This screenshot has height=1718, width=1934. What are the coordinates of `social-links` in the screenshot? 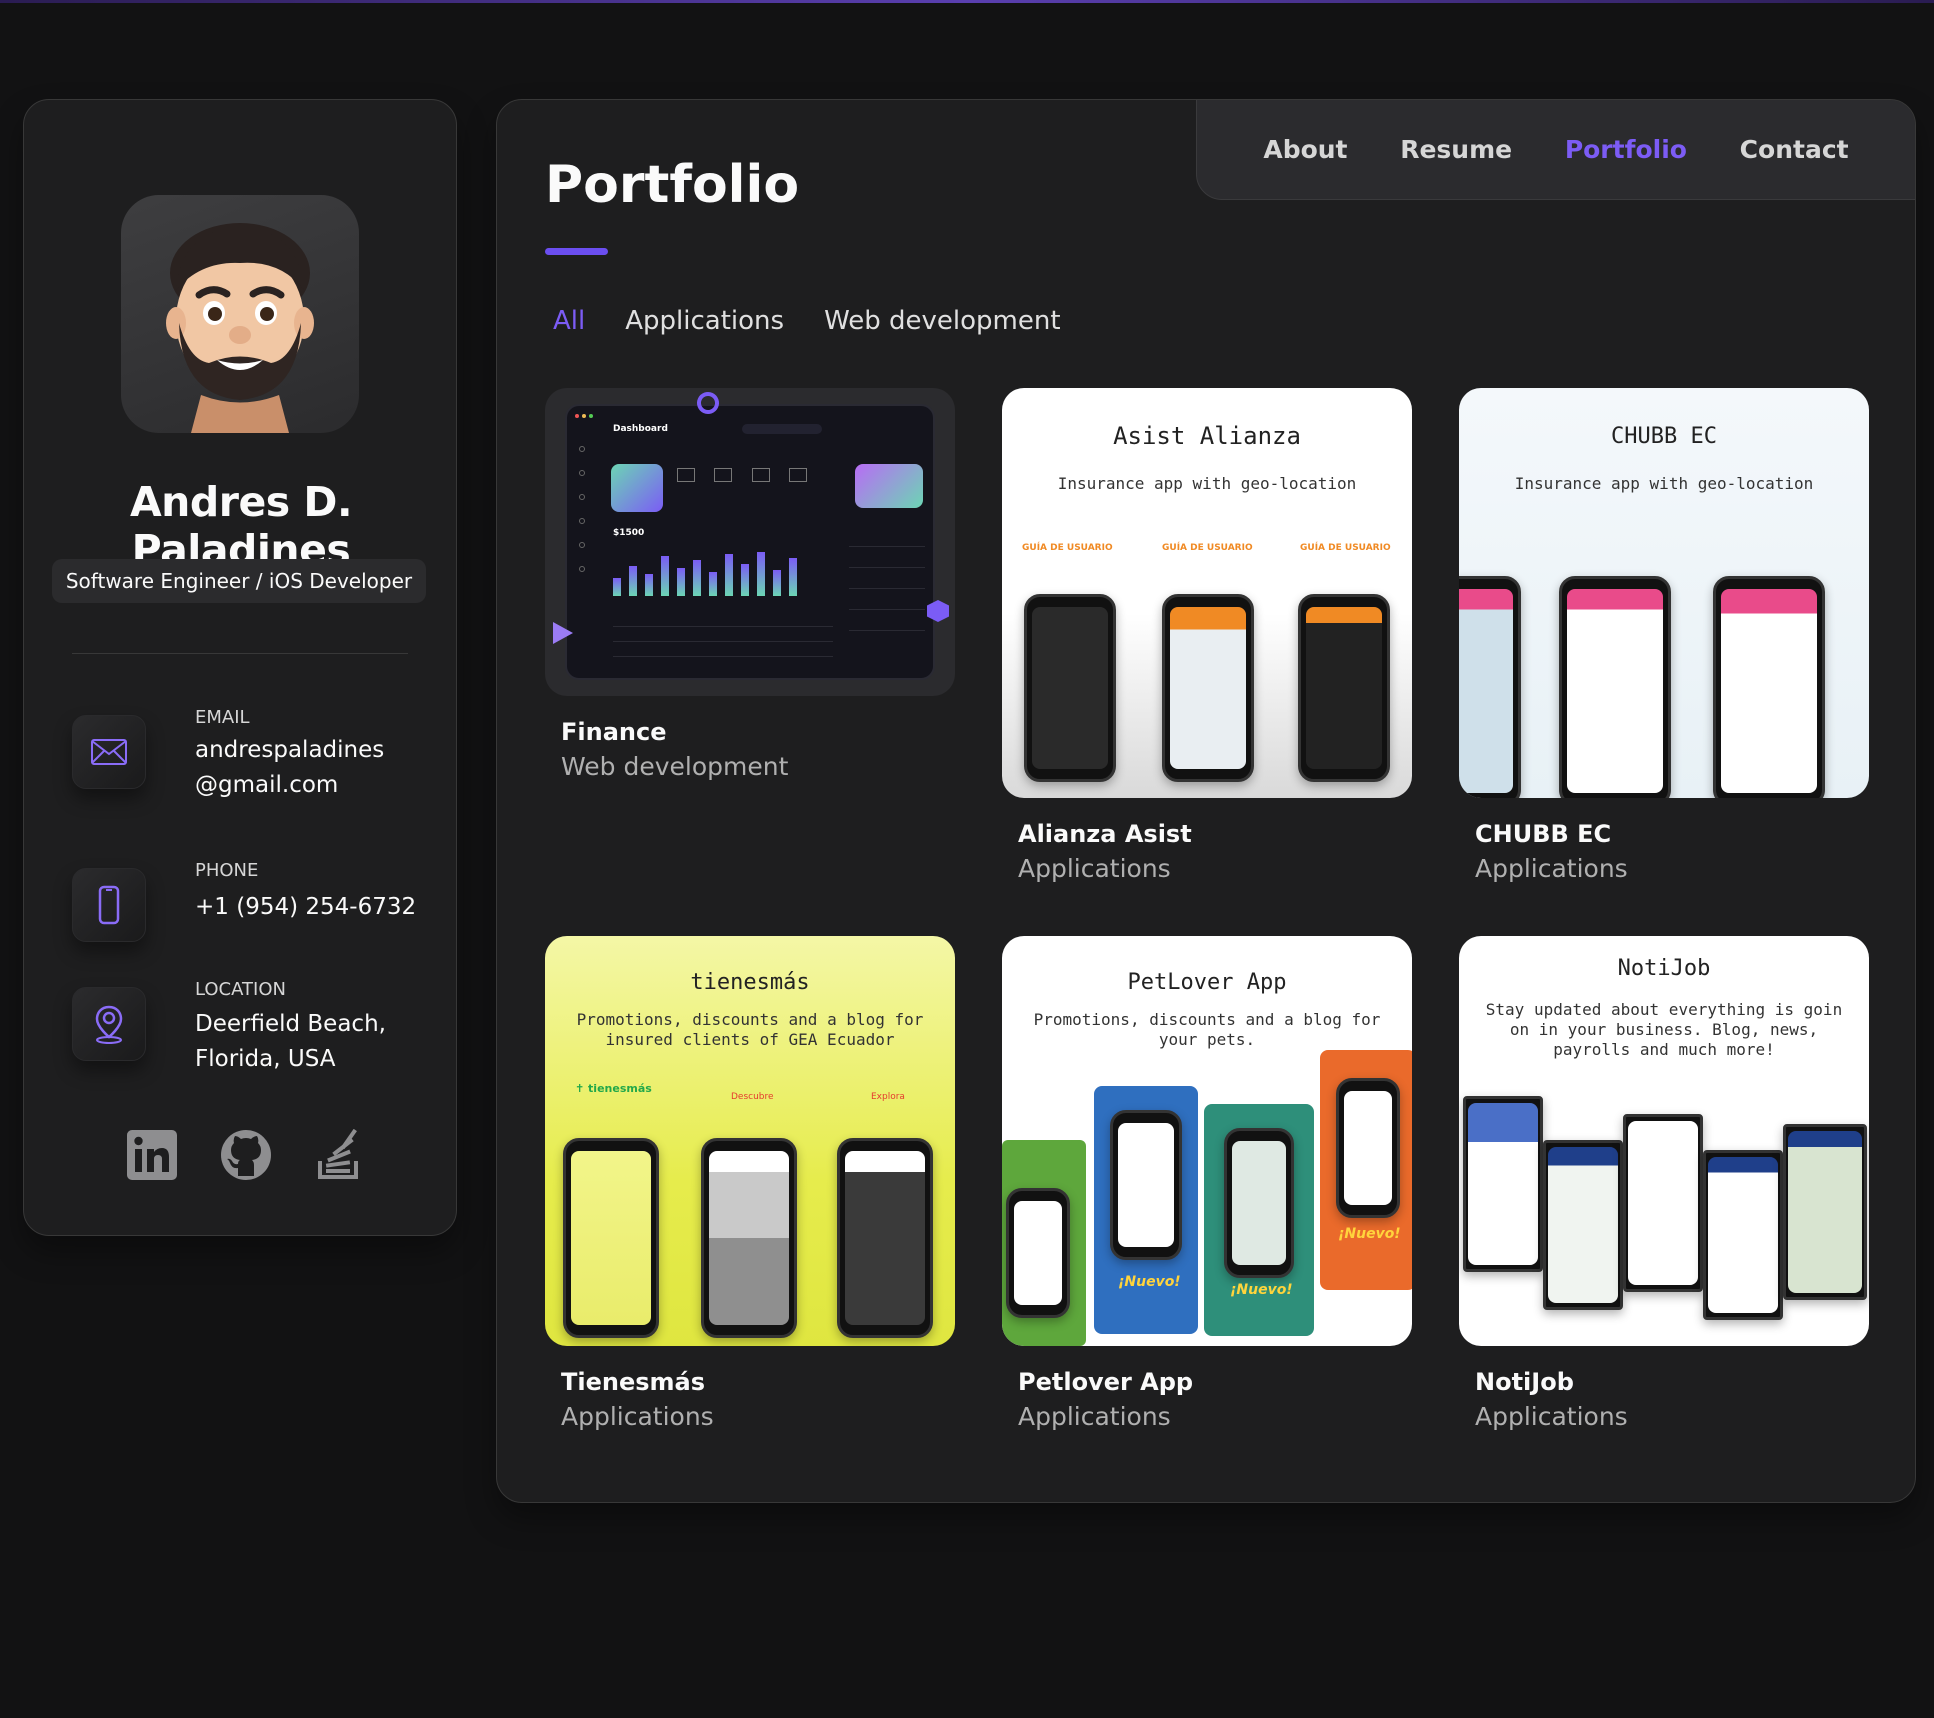 It's located at (254, 1157).